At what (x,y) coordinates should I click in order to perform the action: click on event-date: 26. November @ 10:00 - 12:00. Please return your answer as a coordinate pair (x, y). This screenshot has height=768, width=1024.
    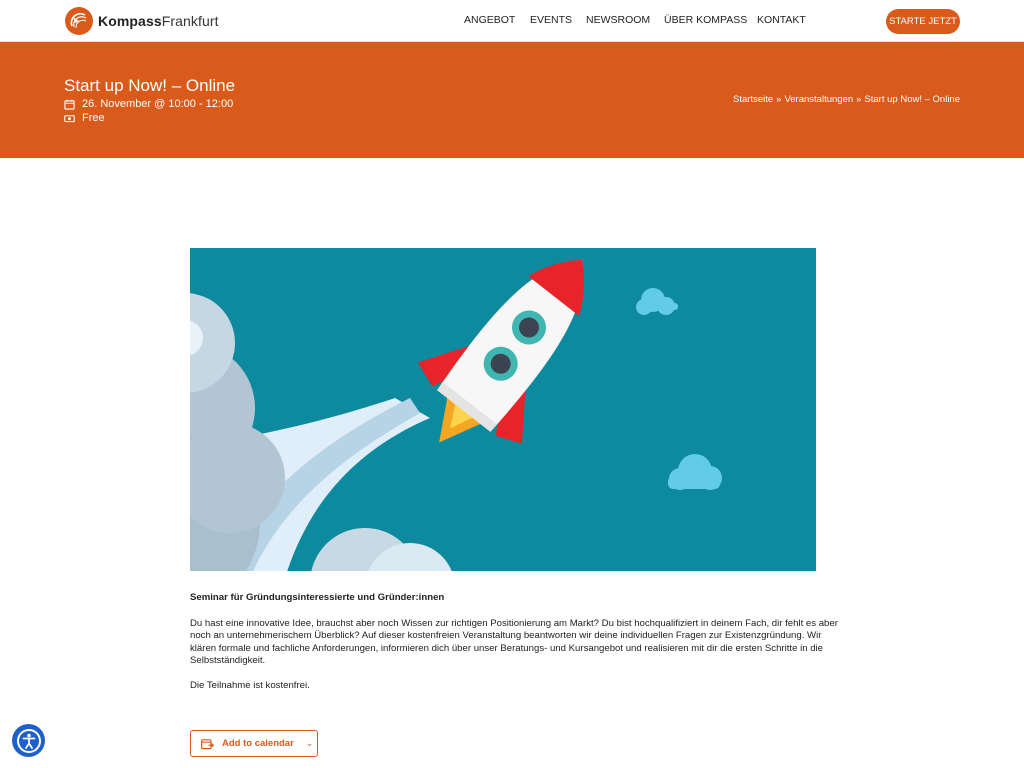
    Looking at the image, I should click on (148, 104).